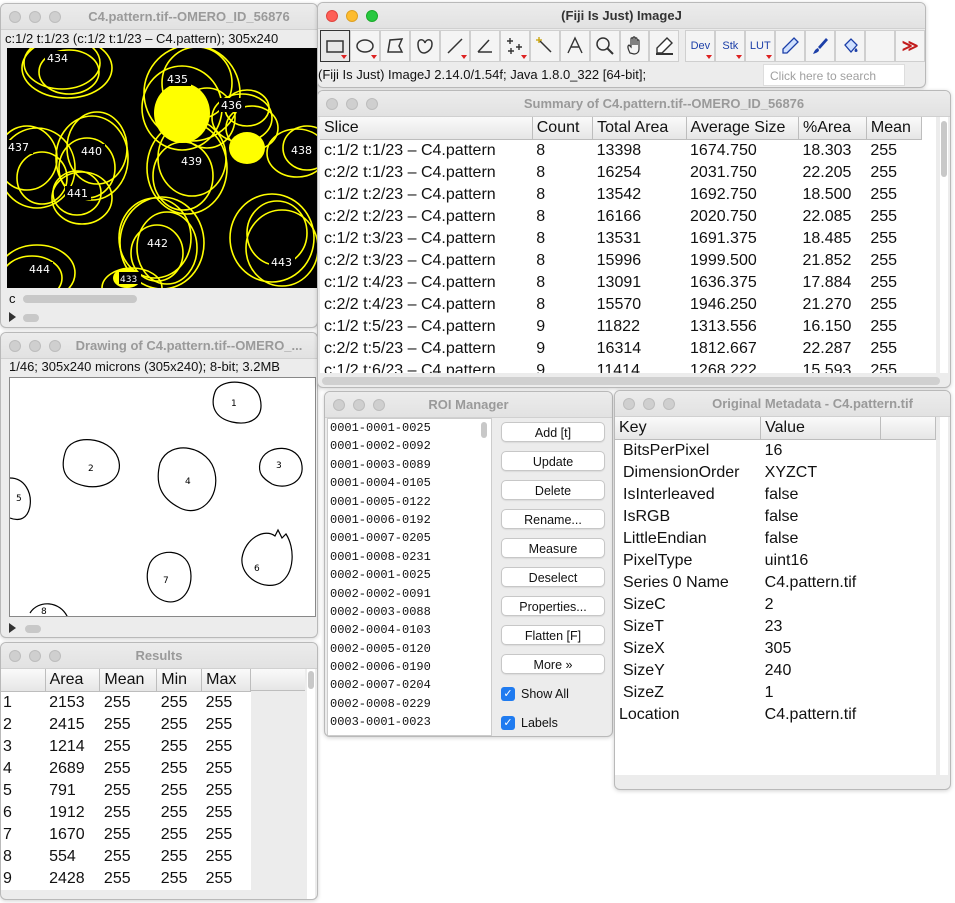 This screenshot has width=955, height=903. What do you see at coordinates (23, 680) in the screenshot?
I see `column-header` at bounding box center [23, 680].